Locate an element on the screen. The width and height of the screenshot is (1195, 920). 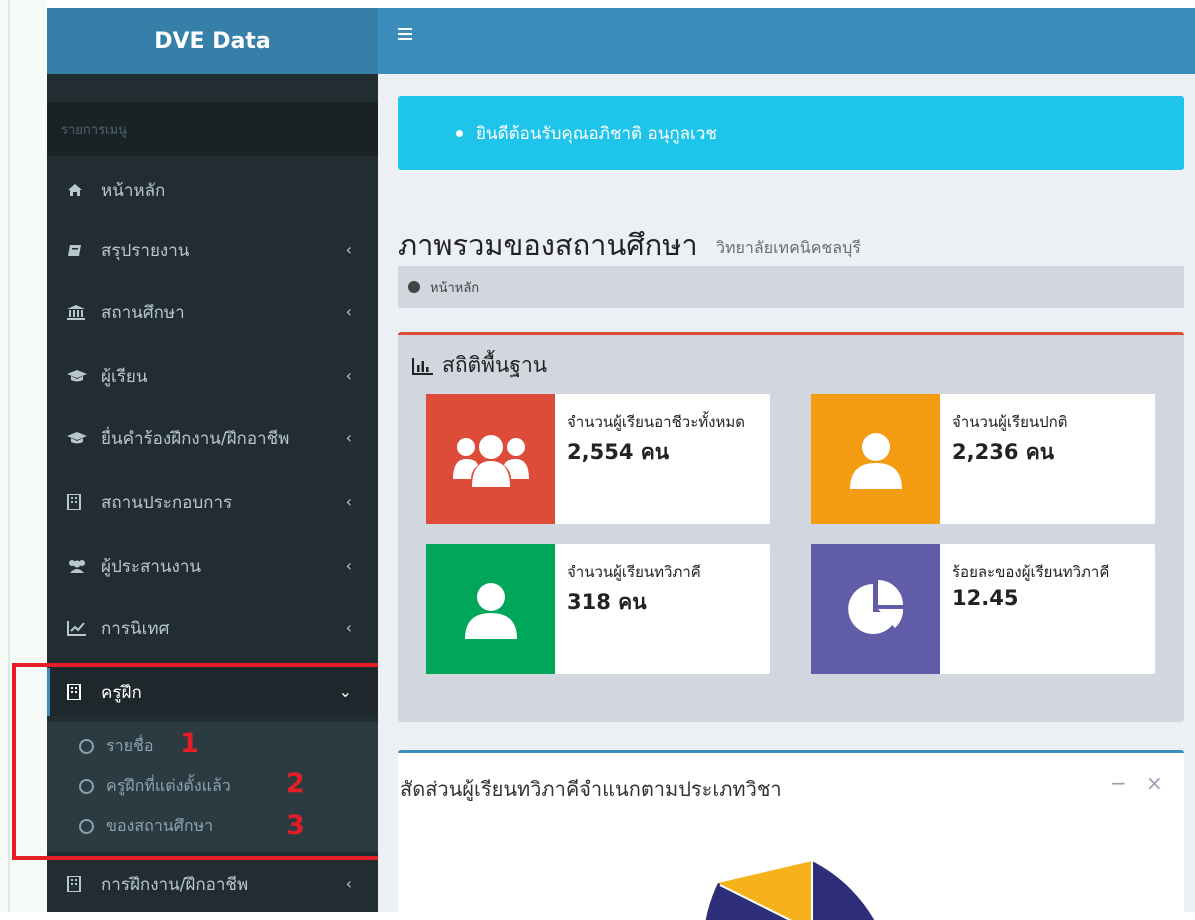
breadcrumb: หน้าหลัก is located at coordinates (791, 287).